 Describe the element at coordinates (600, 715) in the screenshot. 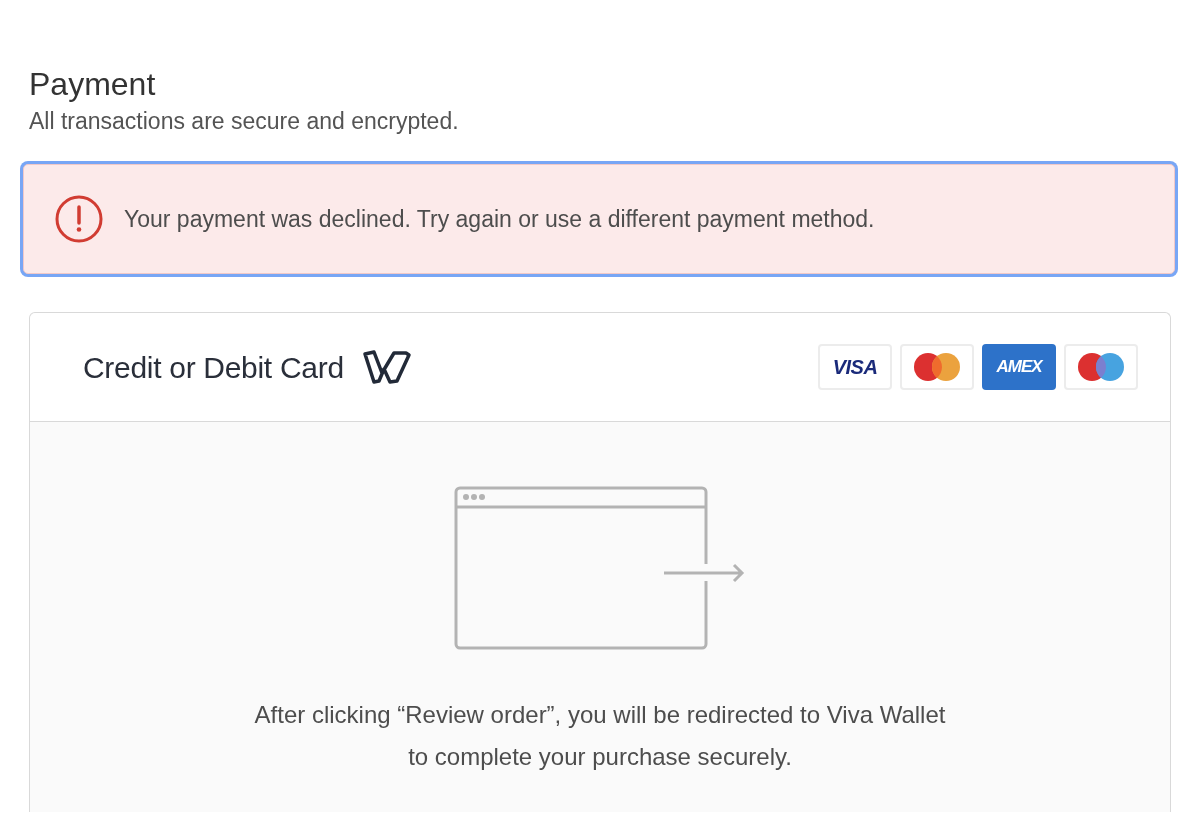

I see `redirect-note: After clicking “Review order”, you will be redirected to Viva Wallet` at that location.